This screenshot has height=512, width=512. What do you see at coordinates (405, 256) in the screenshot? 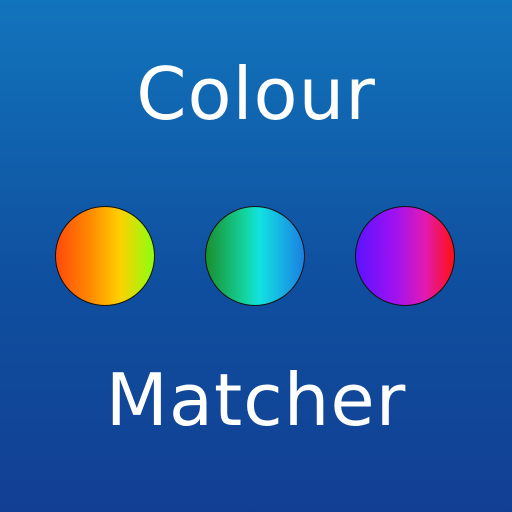
I see `purple-pink-red-gradient-circle-icon` at bounding box center [405, 256].